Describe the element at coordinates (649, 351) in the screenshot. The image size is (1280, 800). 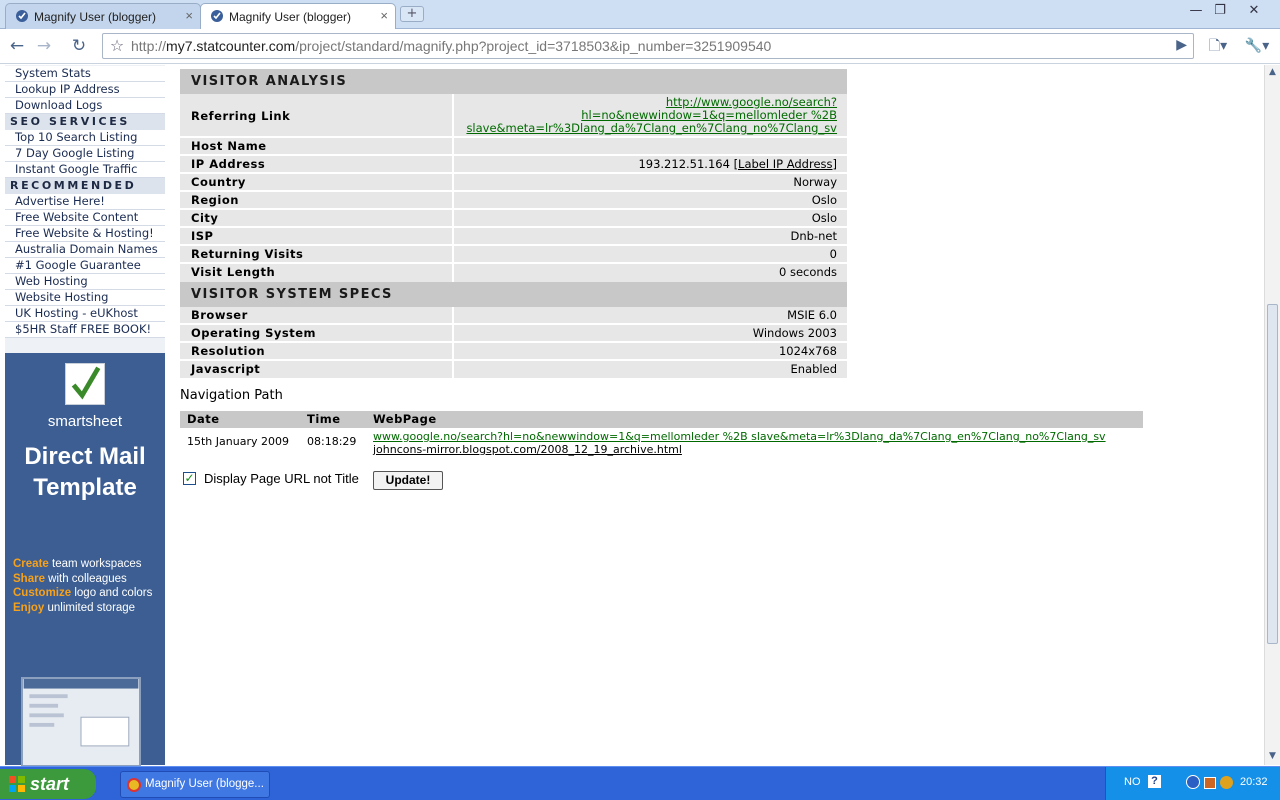
I see `resolution-value: 1024x768` at that location.